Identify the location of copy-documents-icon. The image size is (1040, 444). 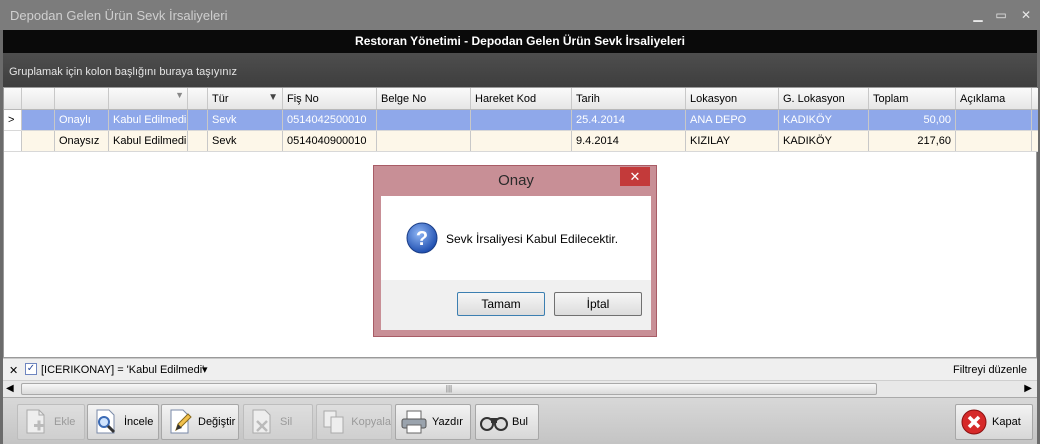
(334, 422).